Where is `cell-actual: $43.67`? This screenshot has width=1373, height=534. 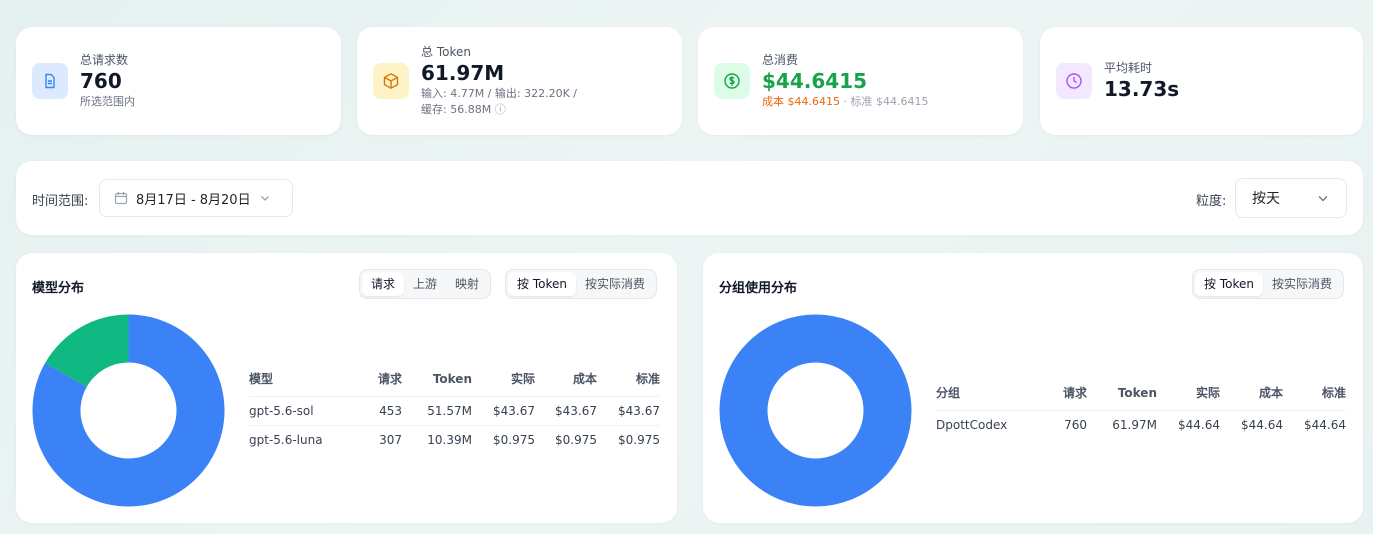 cell-actual: $43.67 is located at coordinates (503, 411).